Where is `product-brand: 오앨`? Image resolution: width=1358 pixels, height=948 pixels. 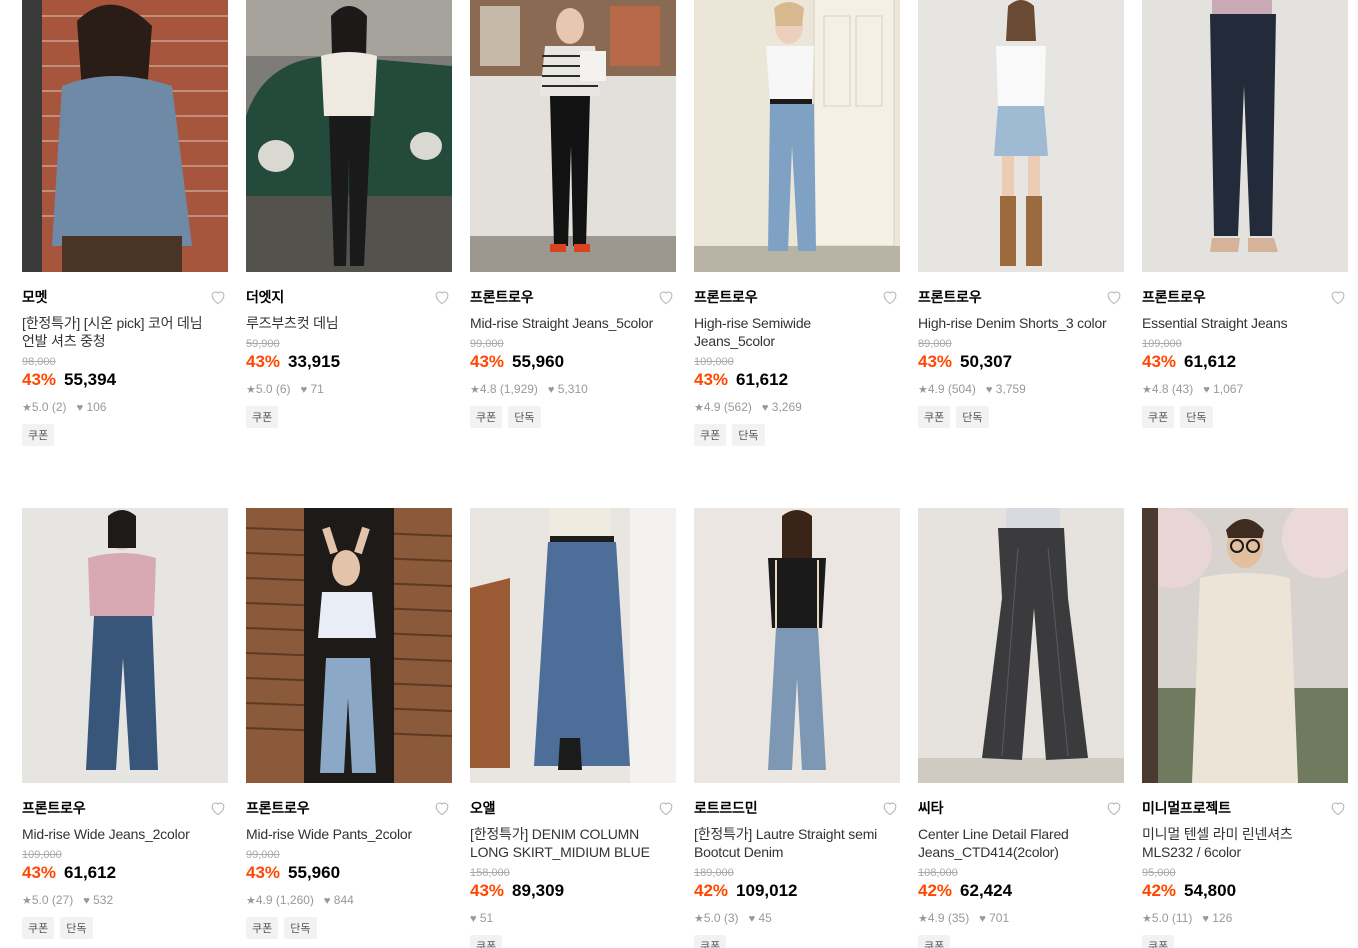
product-brand: 오앨 is located at coordinates (483, 808).